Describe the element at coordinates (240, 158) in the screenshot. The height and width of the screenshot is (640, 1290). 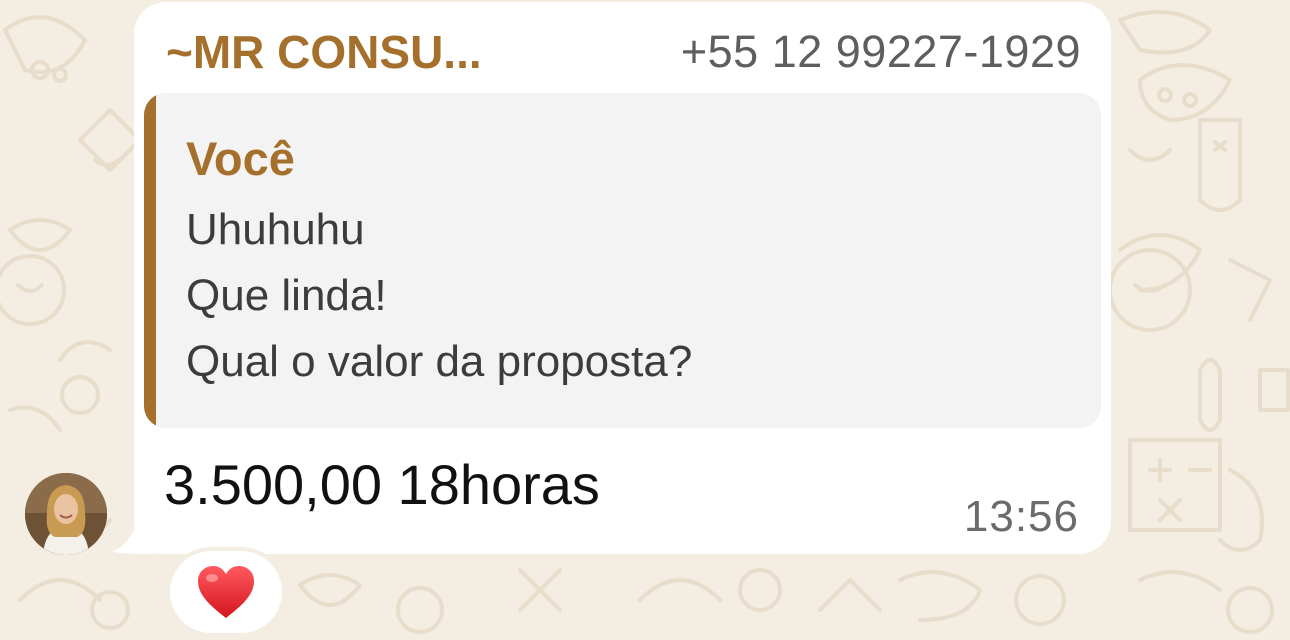
I see `quoted-author: Você` at that location.